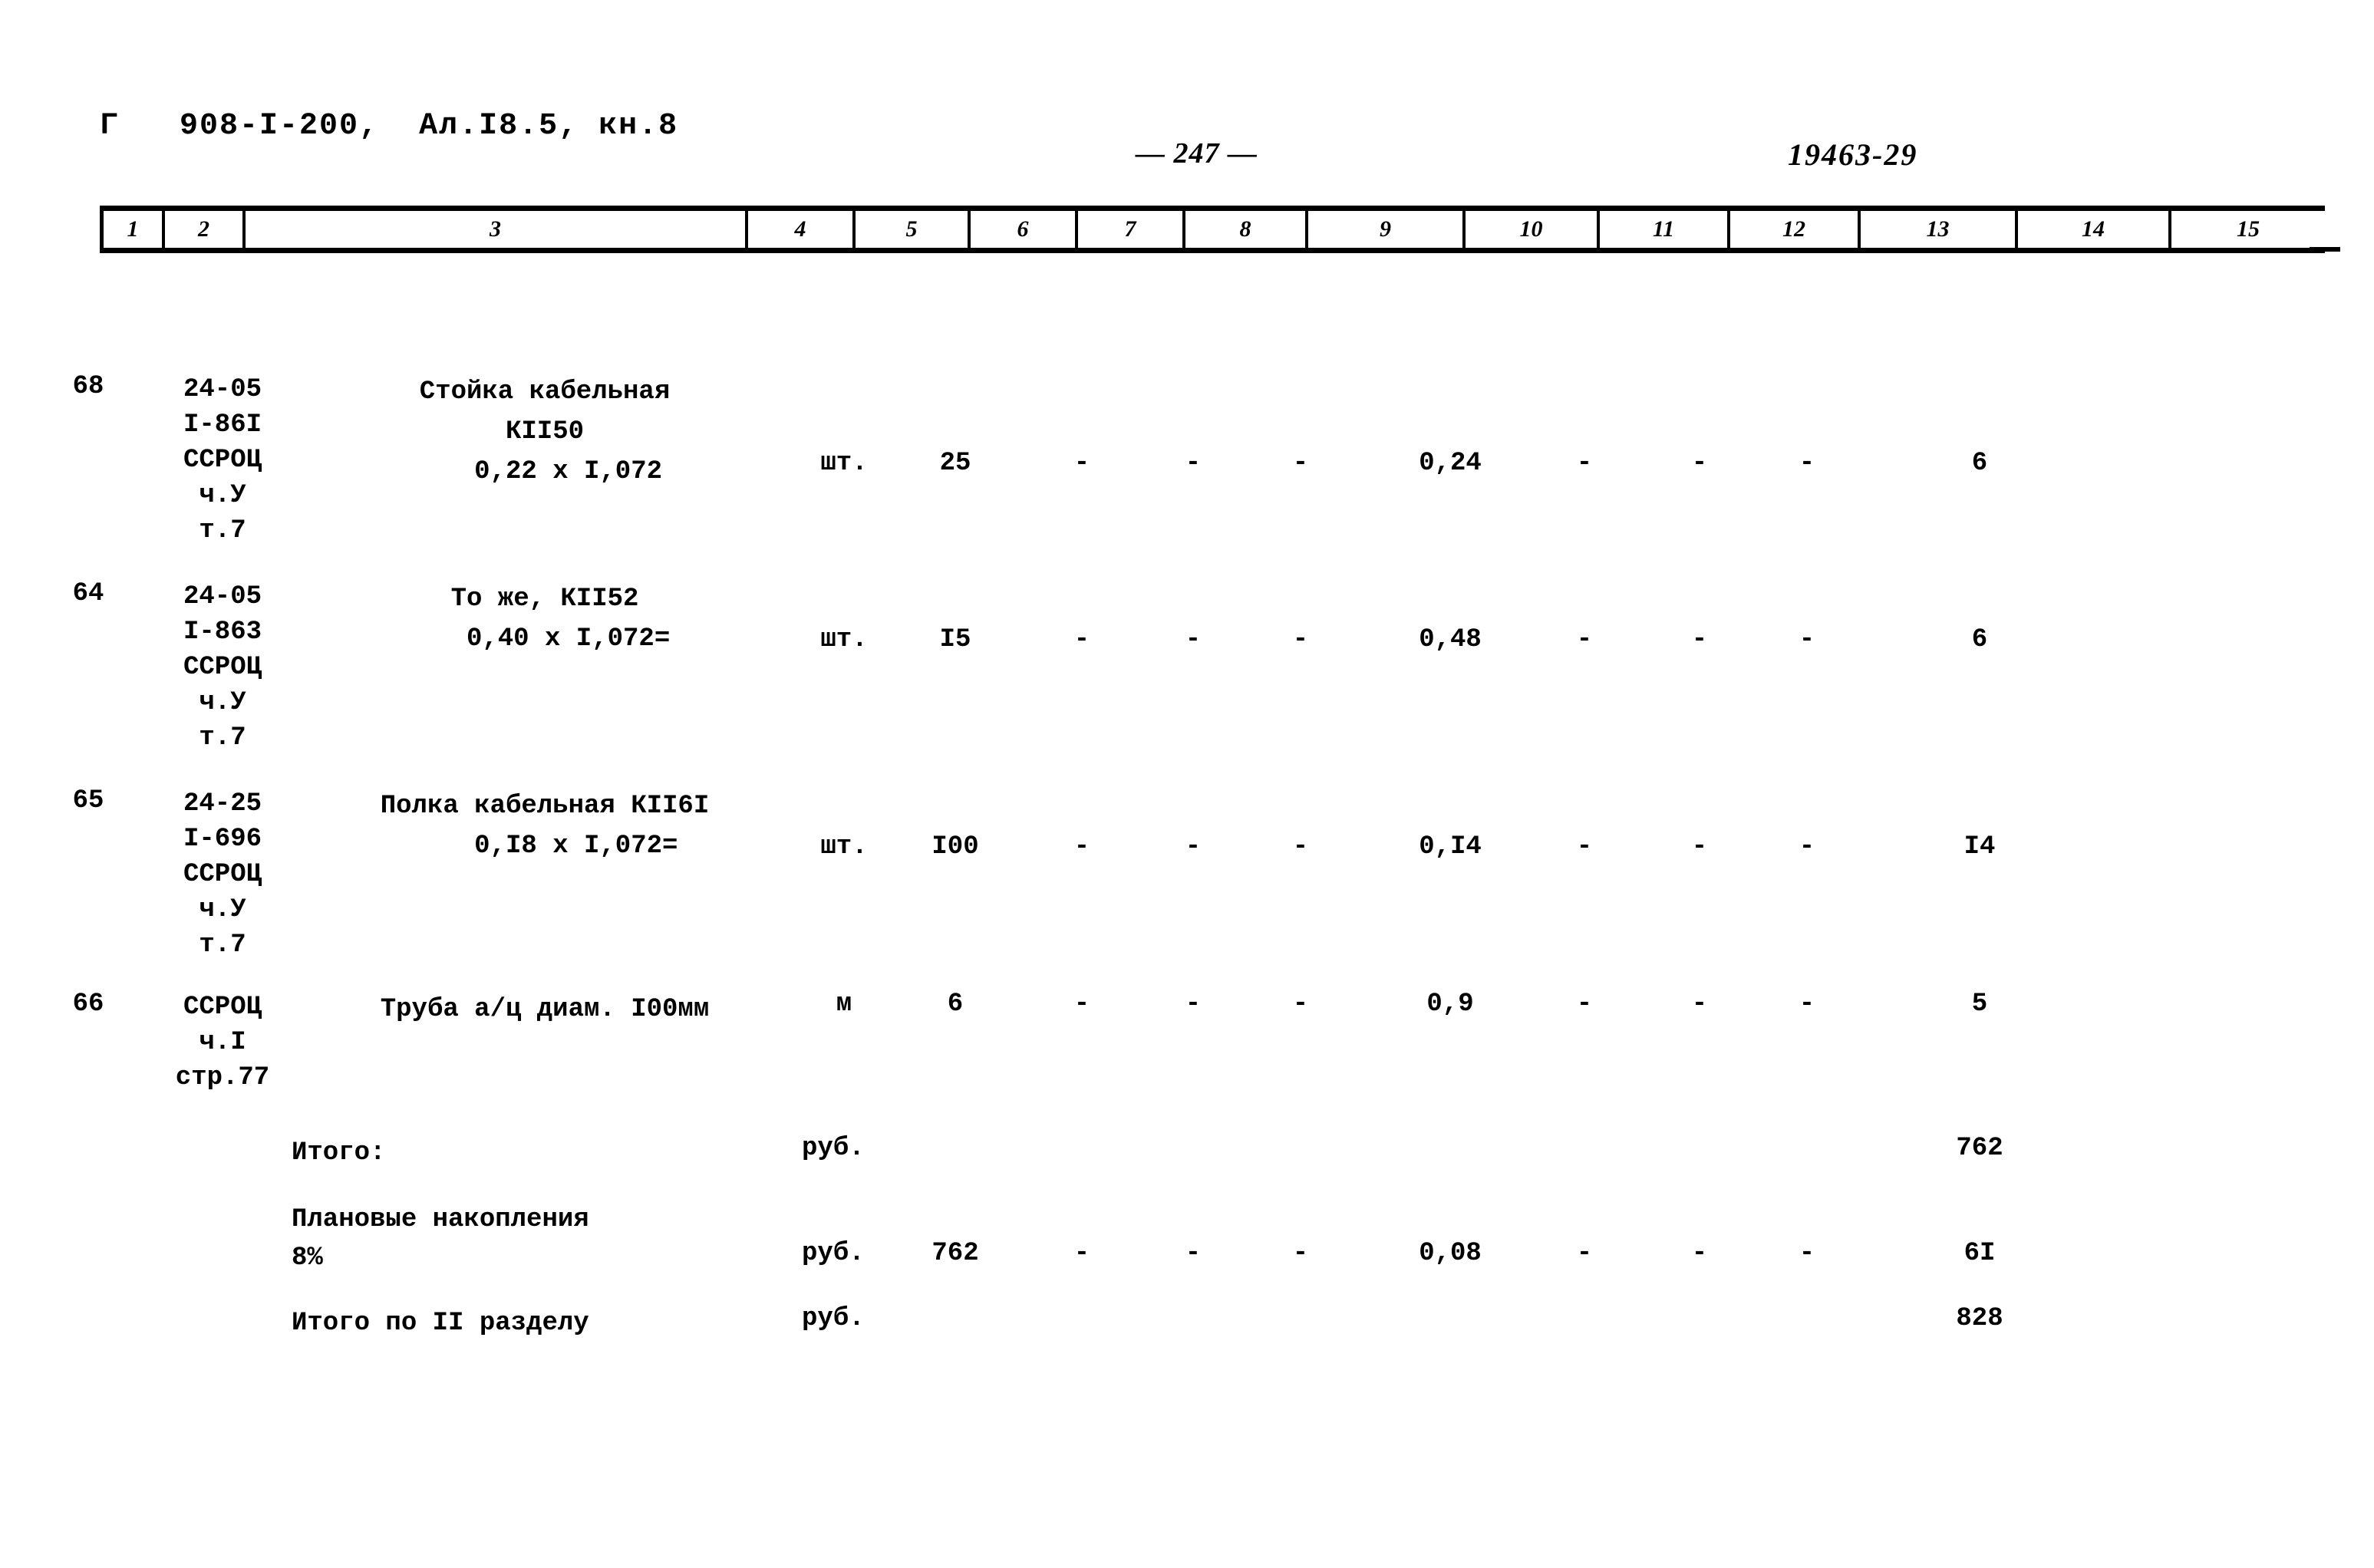  Describe the element at coordinates (1451, 463) in the screenshot. I see `row-col9: 0,24` at that location.